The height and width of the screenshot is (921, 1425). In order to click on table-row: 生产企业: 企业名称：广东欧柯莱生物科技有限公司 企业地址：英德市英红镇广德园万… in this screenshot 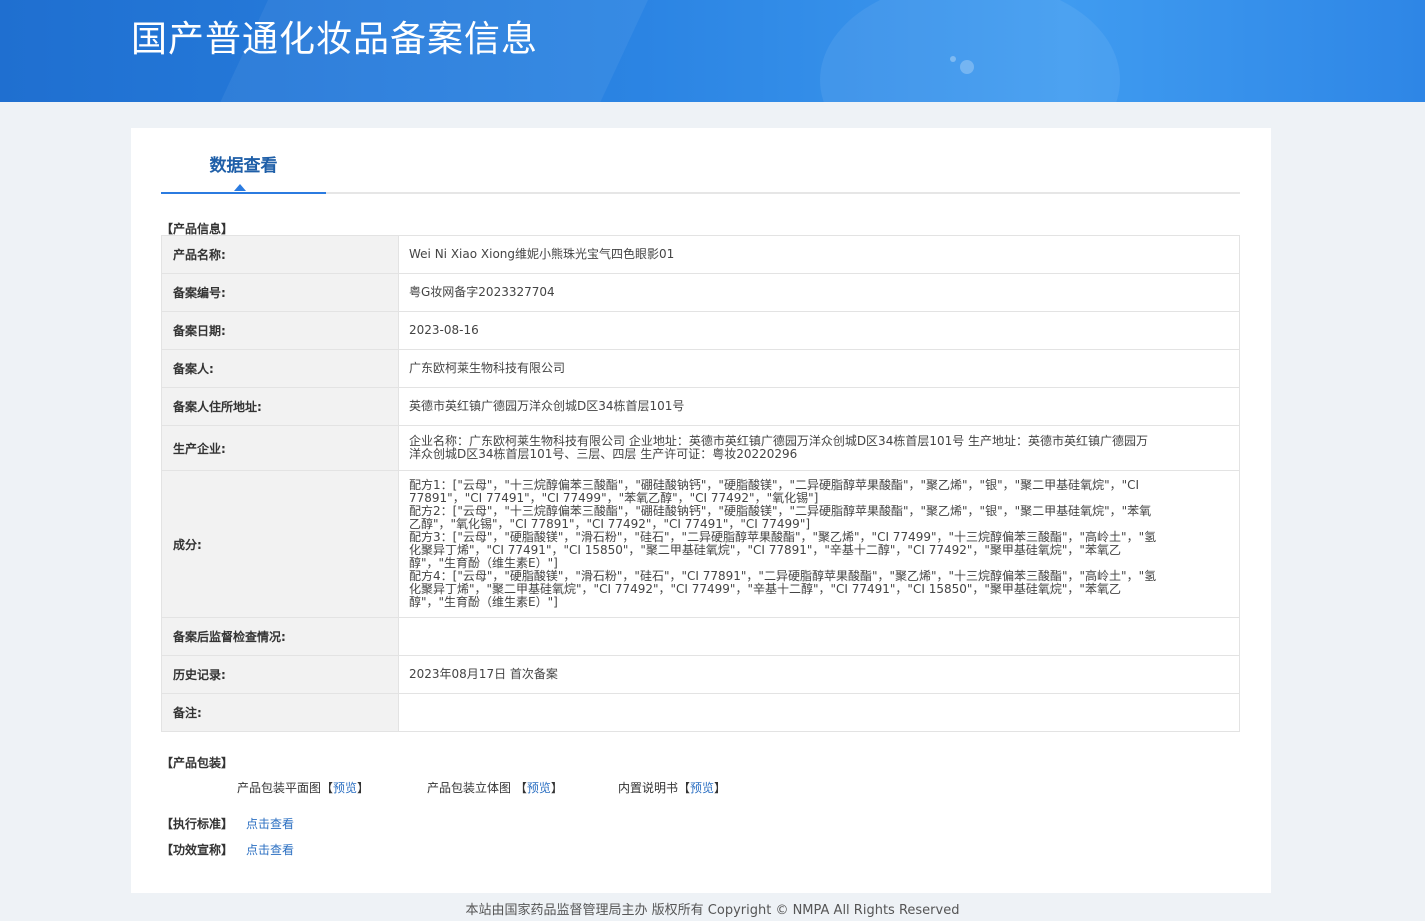, I will do `click(700, 448)`.